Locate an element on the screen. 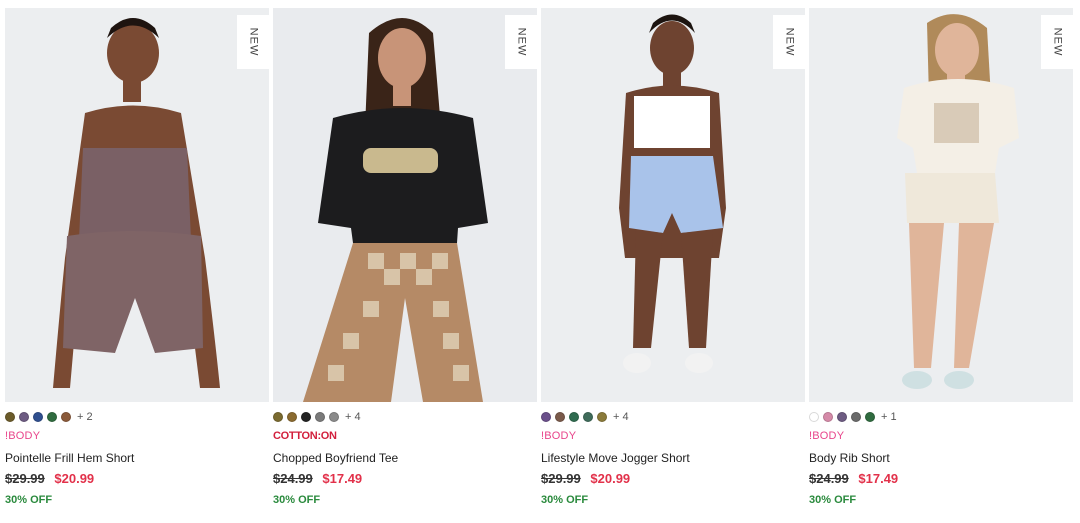  brand-label: COTTON:ON is located at coordinates (305, 436).